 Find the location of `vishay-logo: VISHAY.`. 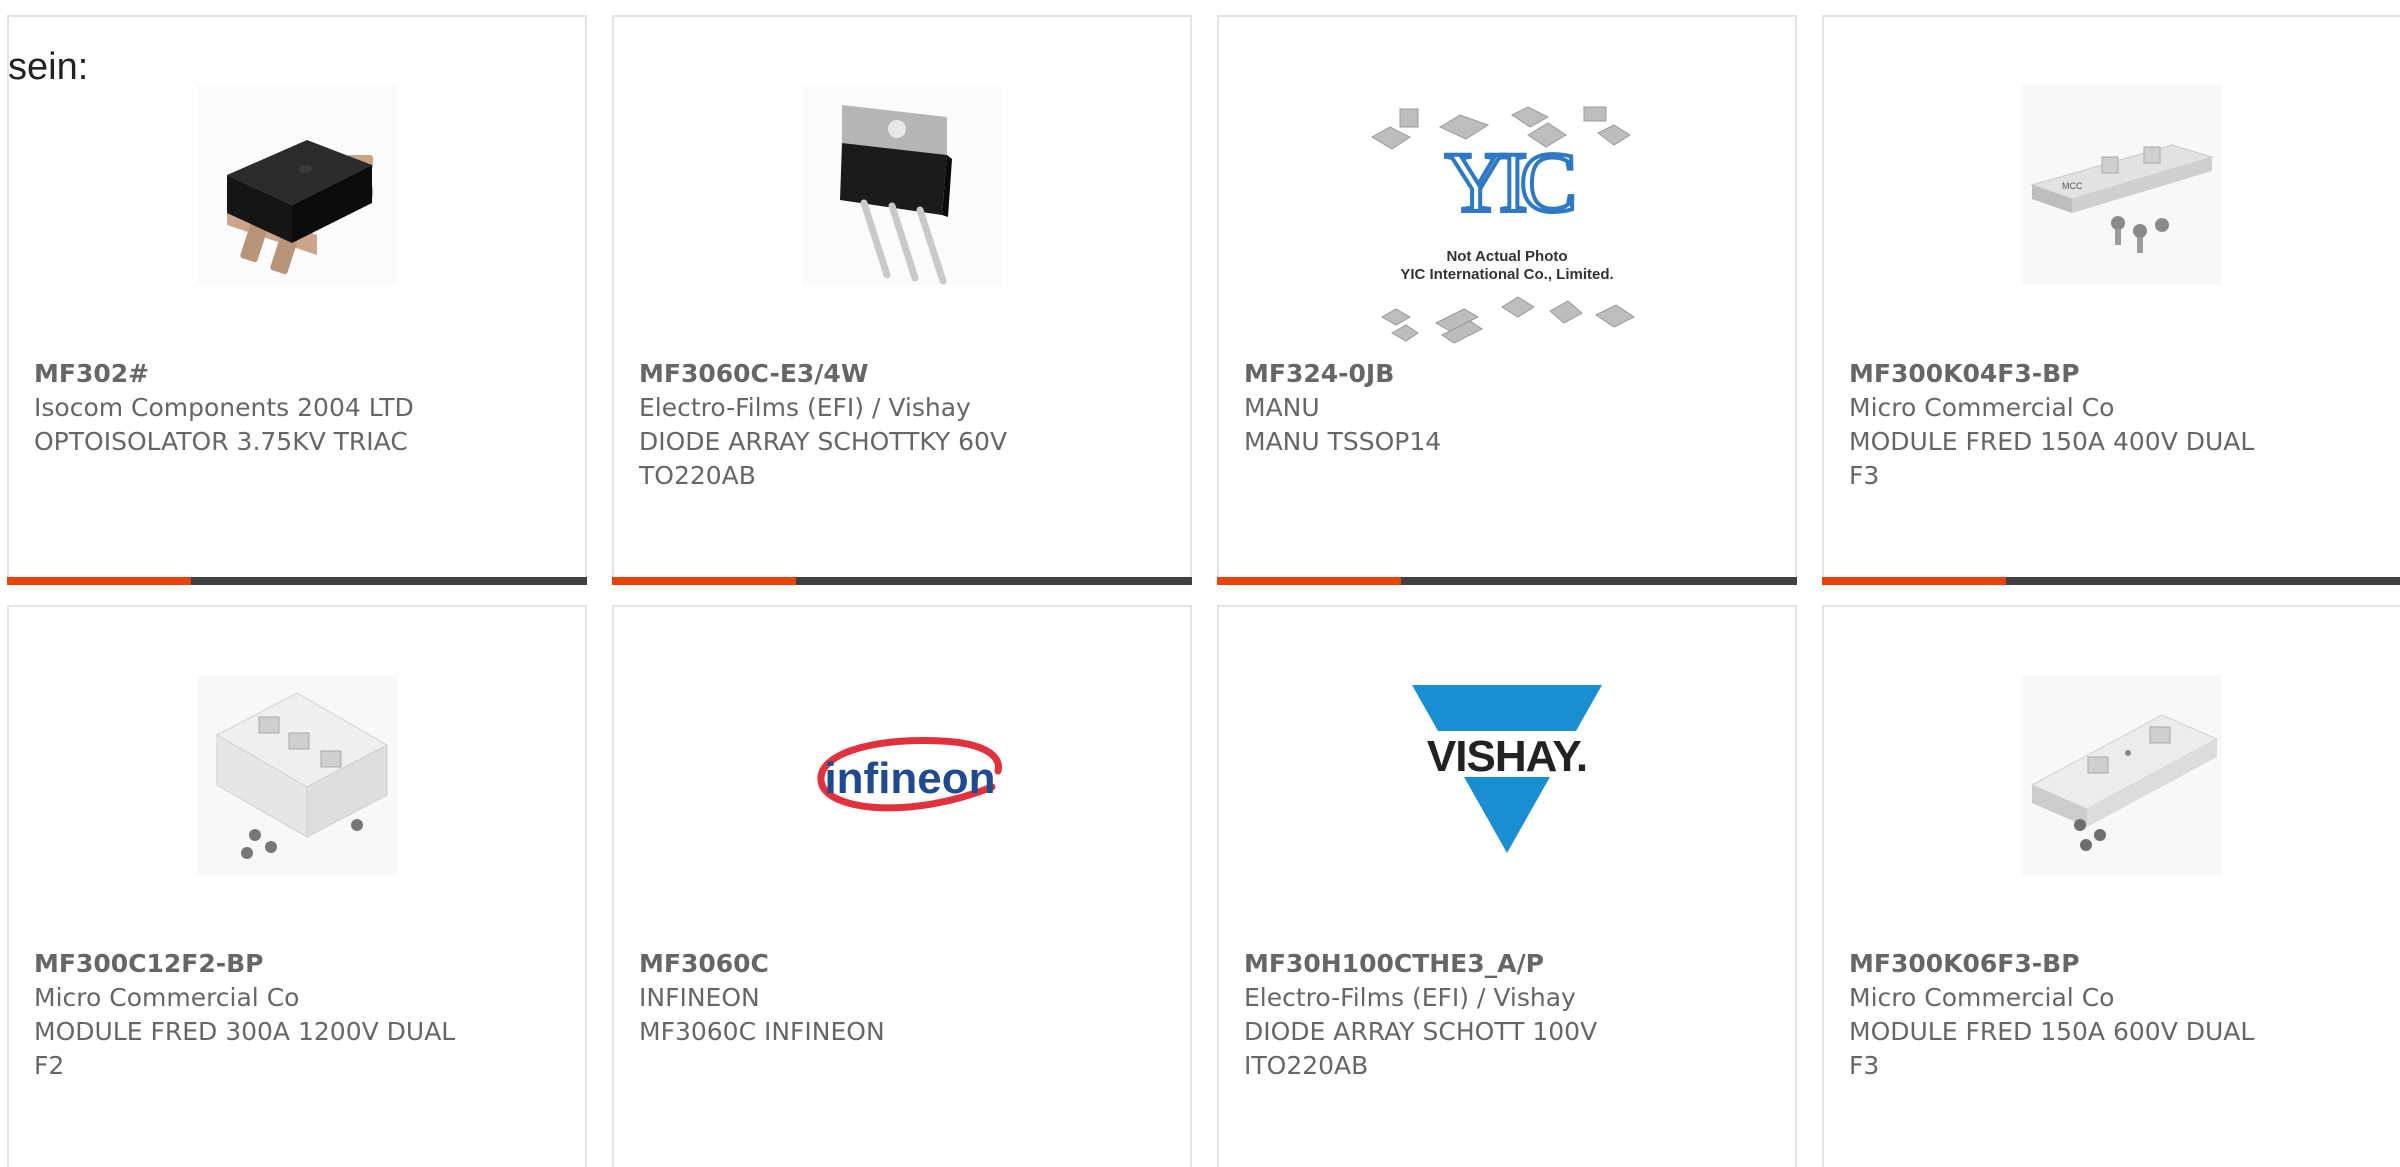

vishay-logo: VISHAY. is located at coordinates (1507, 775).